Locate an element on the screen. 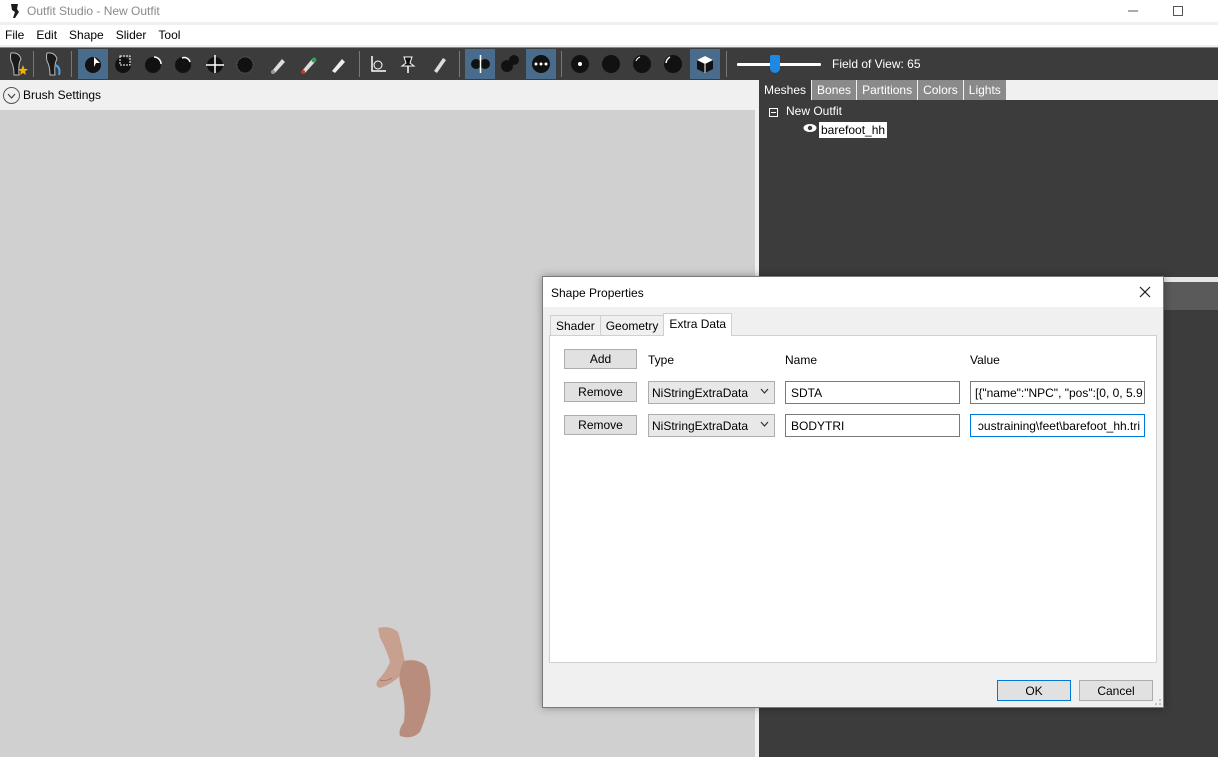 Image resolution: width=1218 pixels, height=757 pixels. value-field: ɔustraining\feet\barefoot_hh.tri is located at coordinates (1057, 425).